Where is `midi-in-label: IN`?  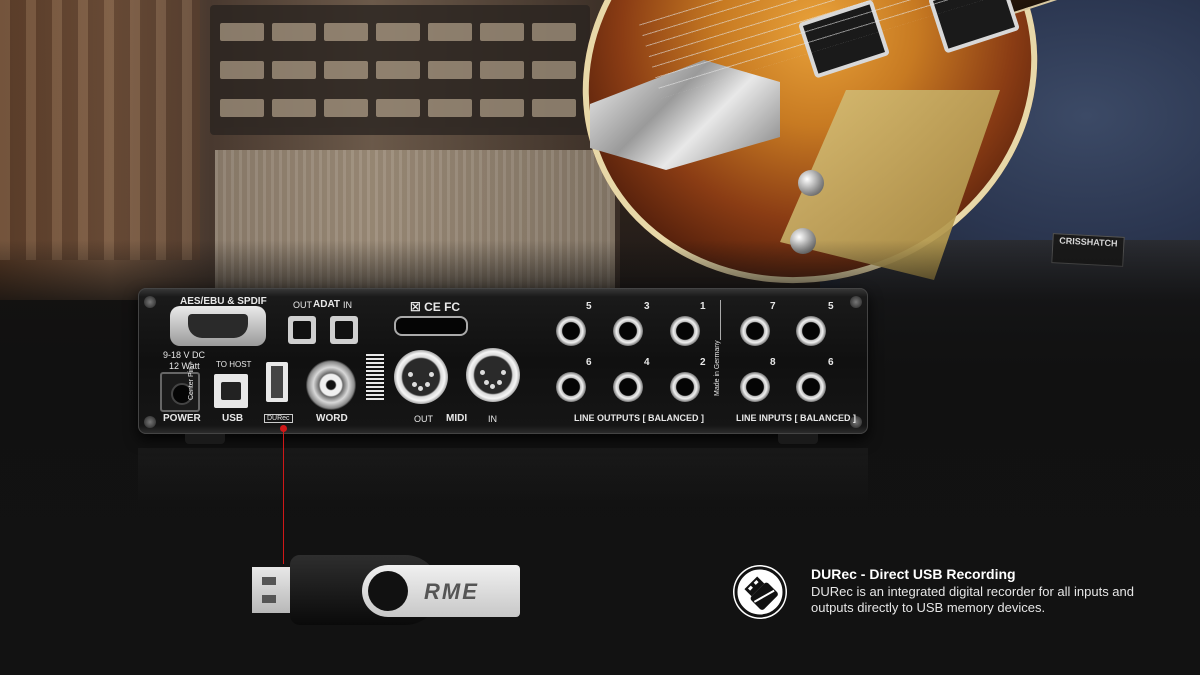
midi-in-label: IN is located at coordinates (492, 419).